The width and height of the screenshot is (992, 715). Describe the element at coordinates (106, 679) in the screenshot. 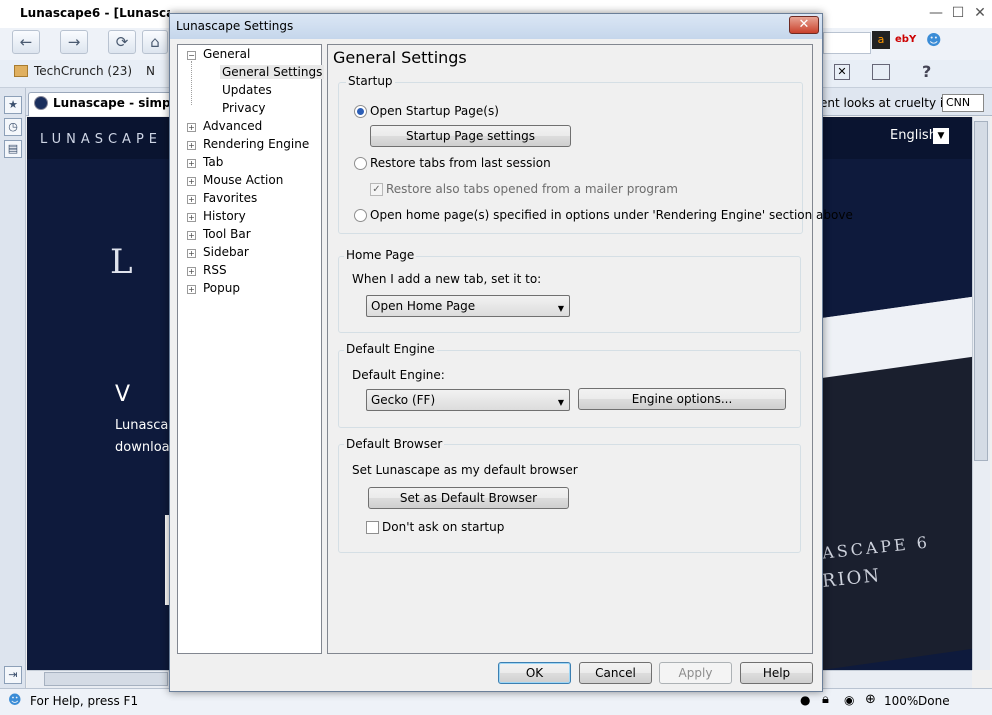

I see `horizontal-scroll-thumb` at that location.